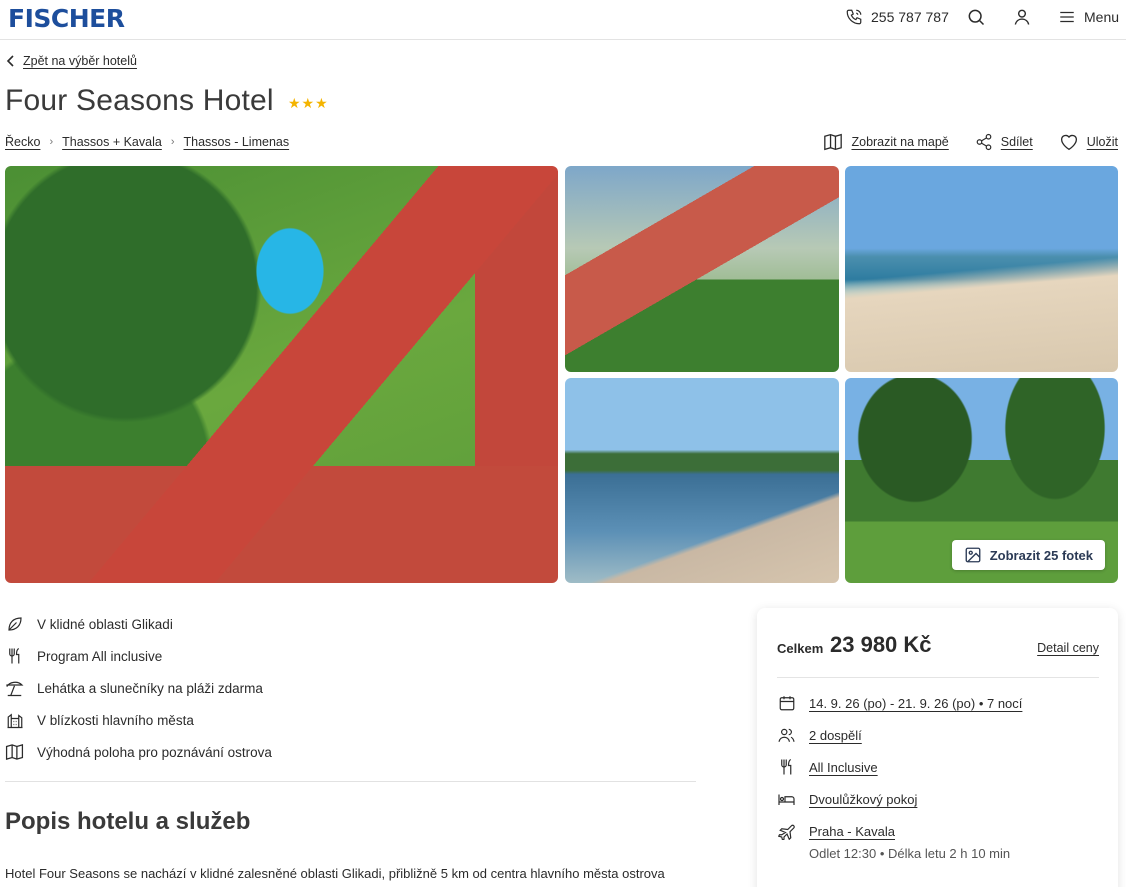 The height and width of the screenshot is (887, 1126). What do you see at coordinates (786, 703) in the screenshot?
I see `calendar-icon` at bounding box center [786, 703].